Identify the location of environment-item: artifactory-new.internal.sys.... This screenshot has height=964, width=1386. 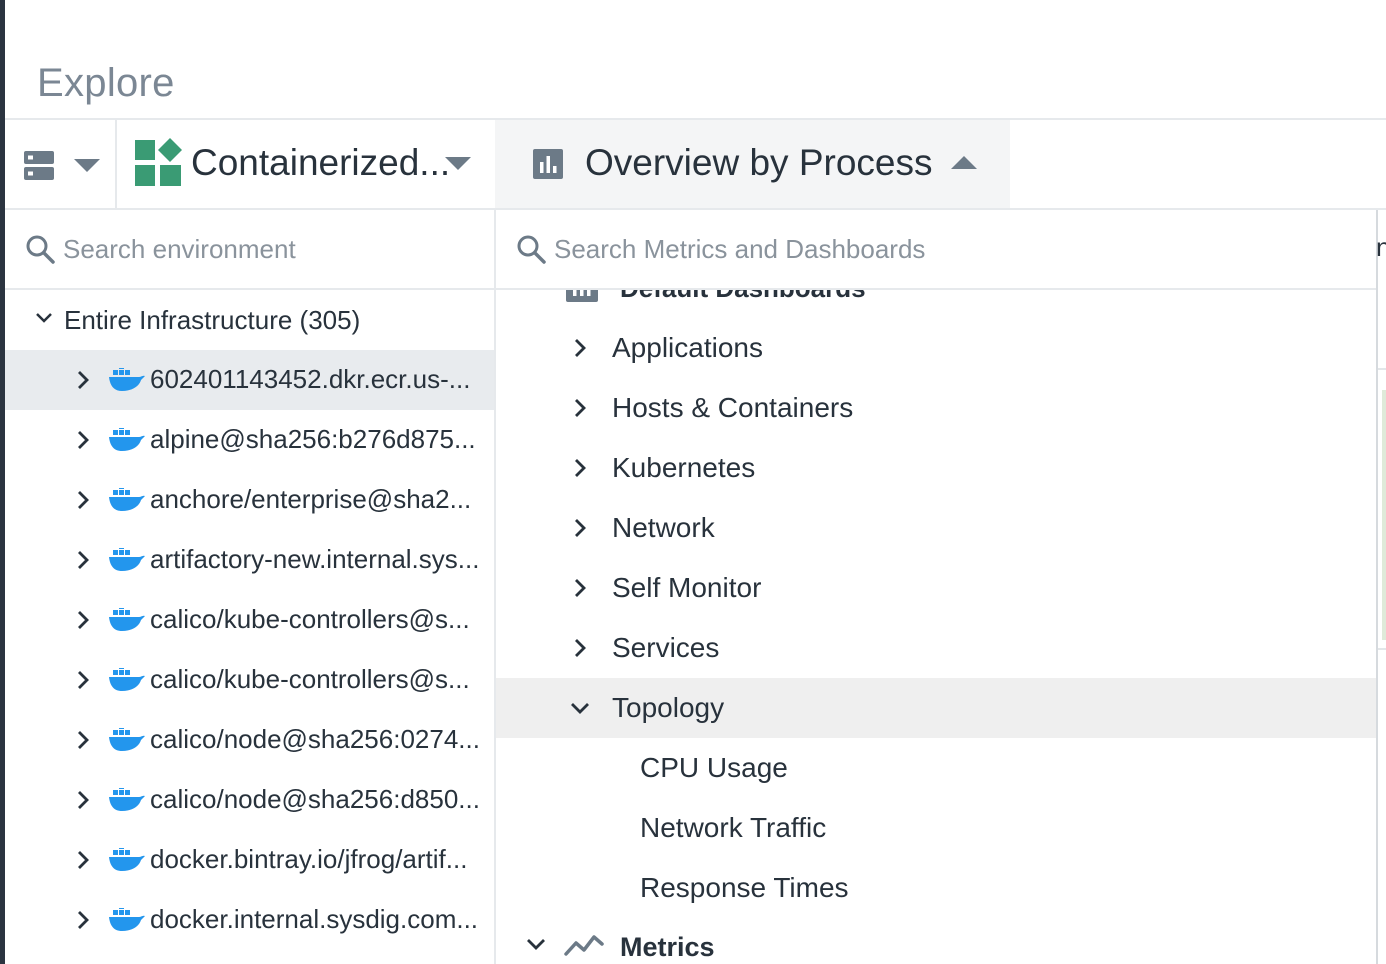
(249, 560).